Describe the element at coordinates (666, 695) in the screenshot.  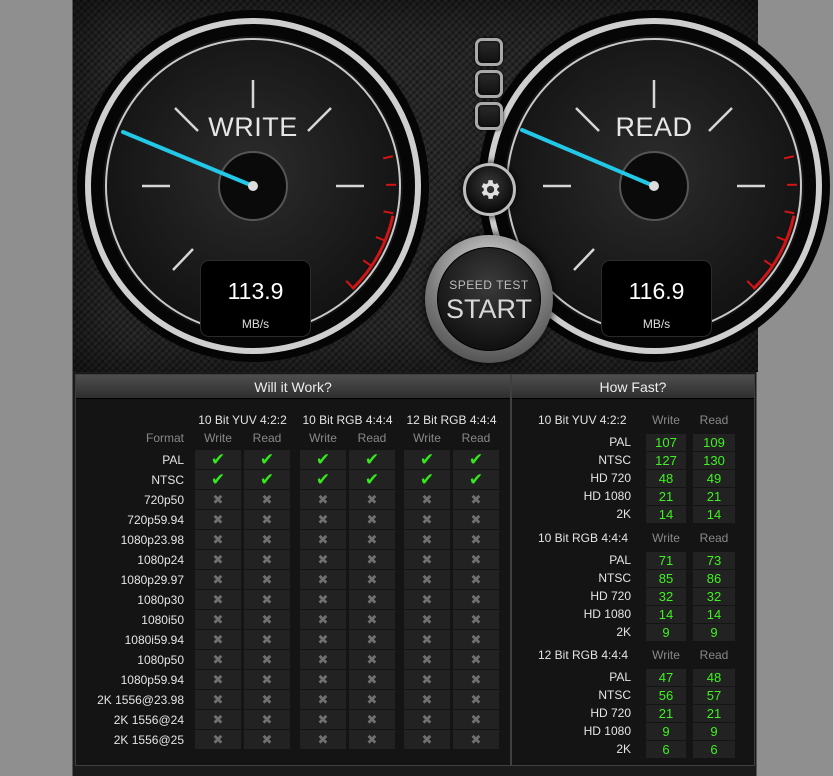
I see `write-speed-cell: 56` at that location.